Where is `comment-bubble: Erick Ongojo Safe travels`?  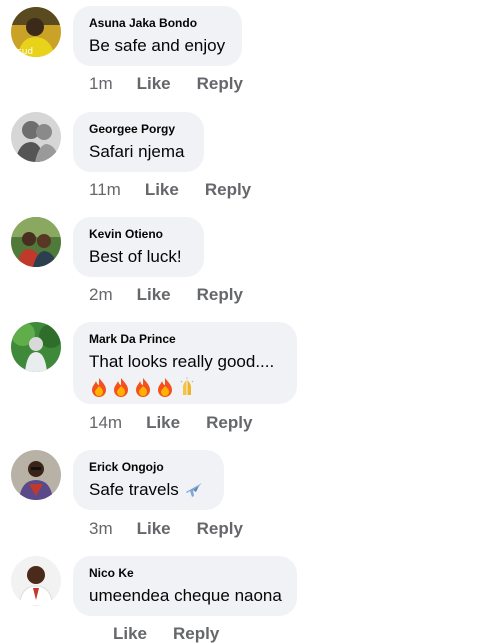 comment-bubble: Erick Ongojo Safe travels is located at coordinates (148, 480).